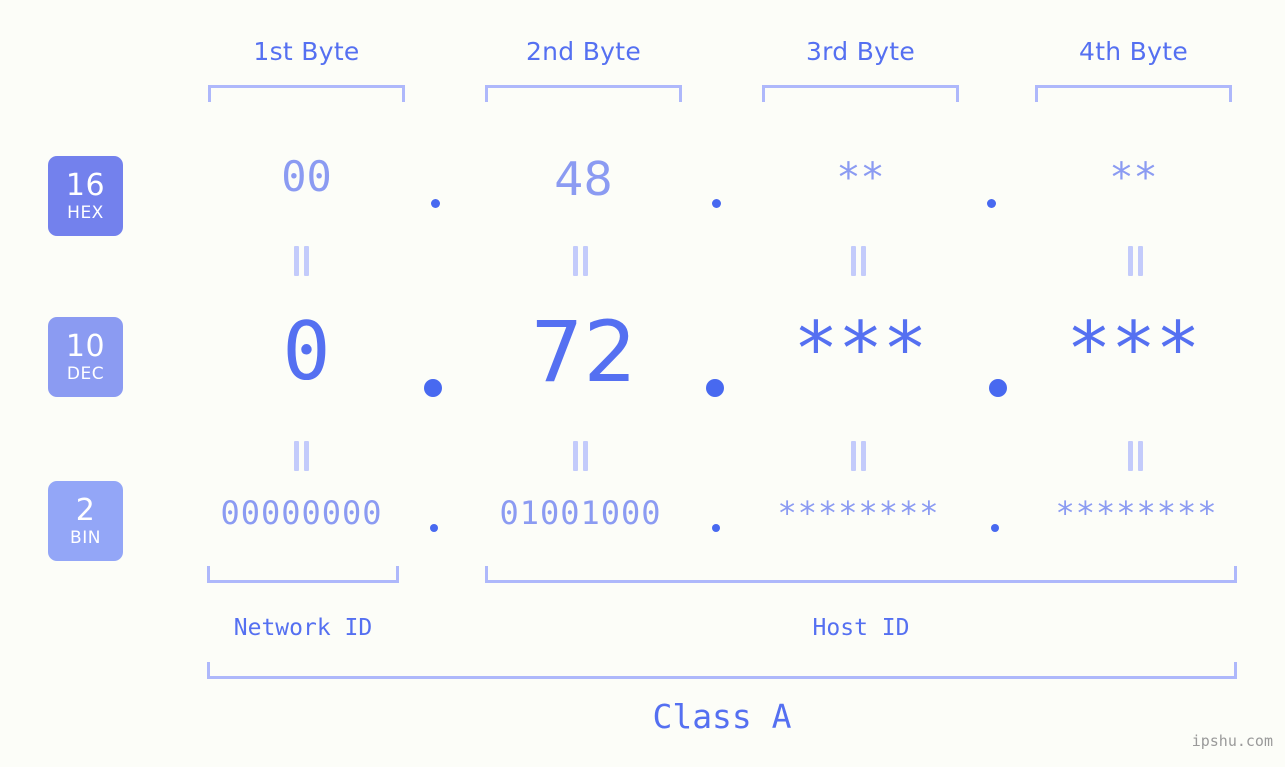 Image resolution: width=1285 pixels, height=767 pixels. I want to click on hex-byte-4-value: **, so click(1133, 178).